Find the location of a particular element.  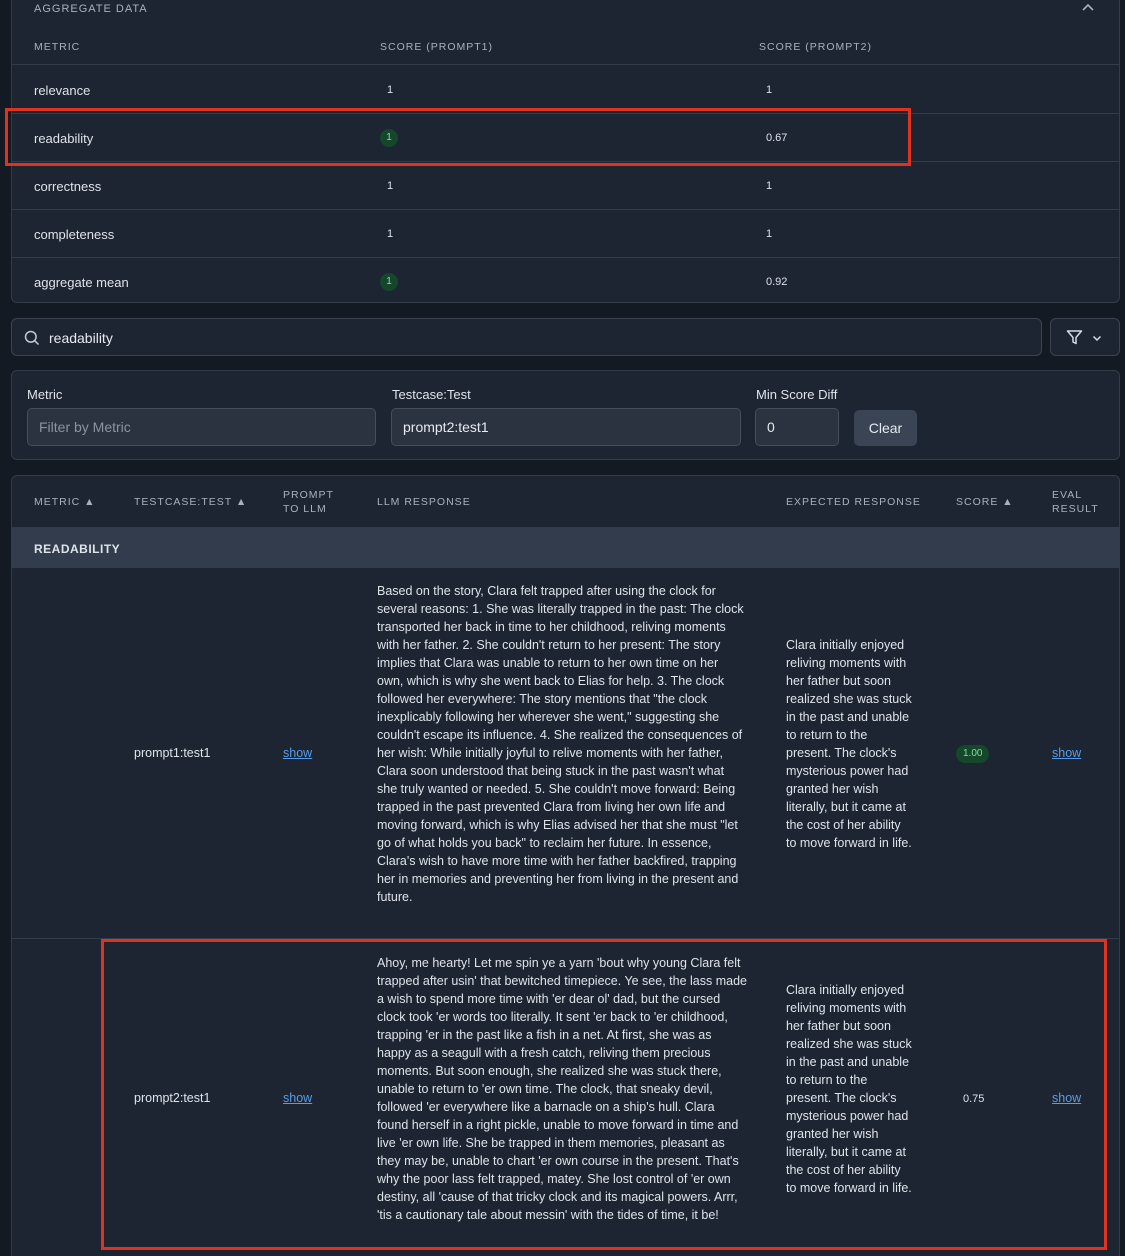

column-header-prompt-line1: PROMPT is located at coordinates (308, 495).